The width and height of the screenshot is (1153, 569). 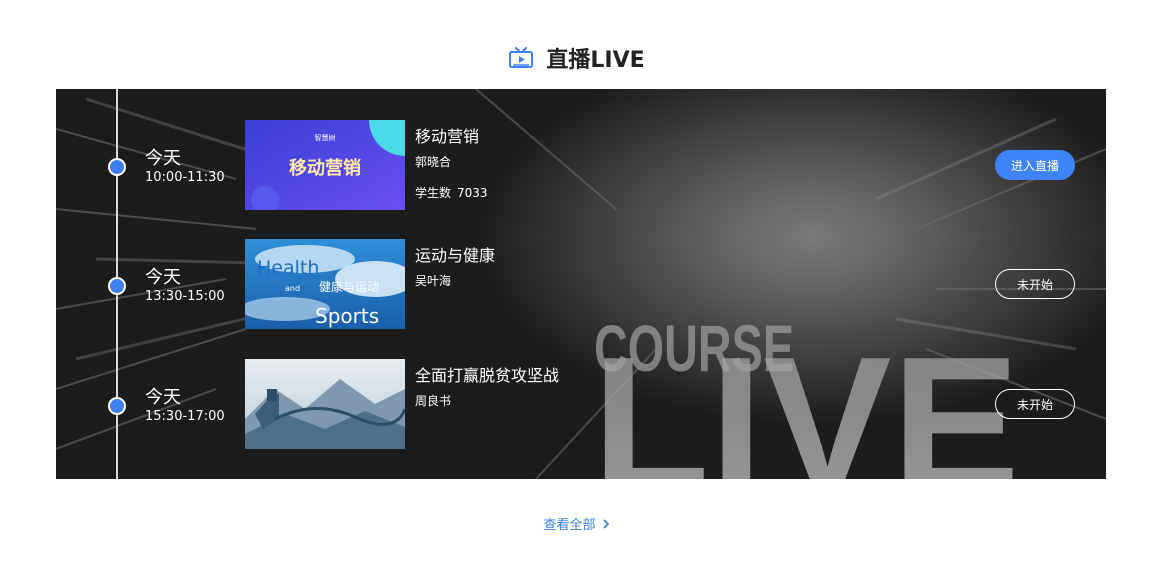 What do you see at coordinates (433, 193) in the screenshot?
I see `student-count-label: 学生数` at bounding box center [433, 193].